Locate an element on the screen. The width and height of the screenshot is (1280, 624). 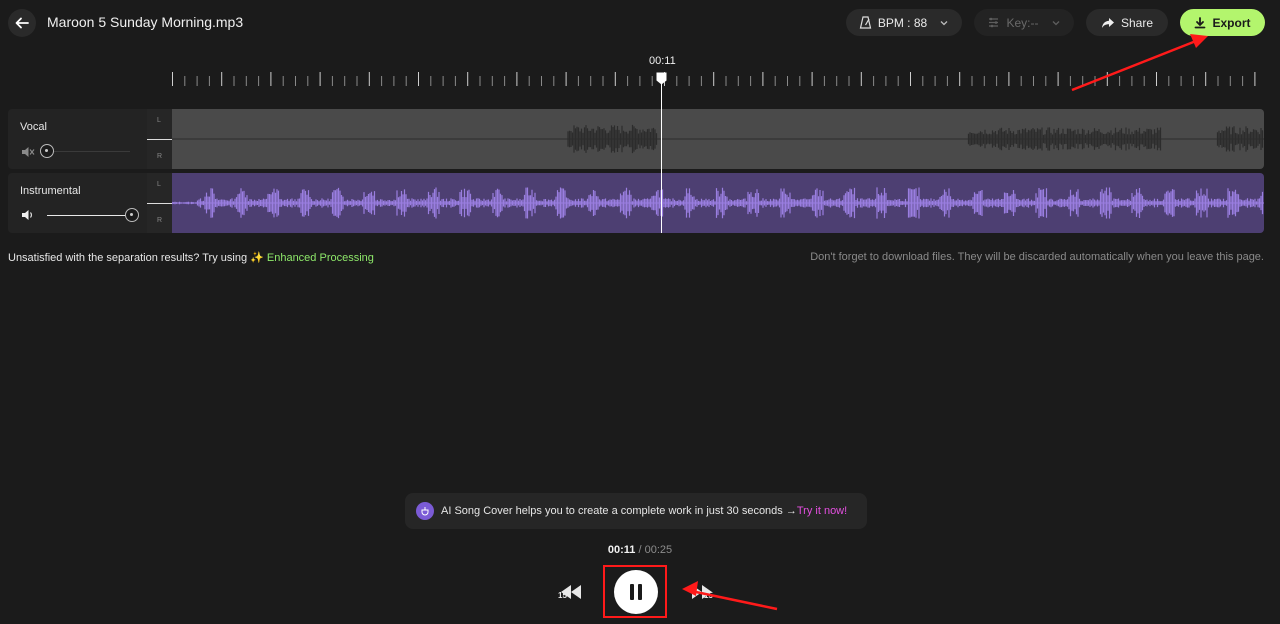
bpm-dropdown: BPM : 88 is located at coordinates (904, 22).